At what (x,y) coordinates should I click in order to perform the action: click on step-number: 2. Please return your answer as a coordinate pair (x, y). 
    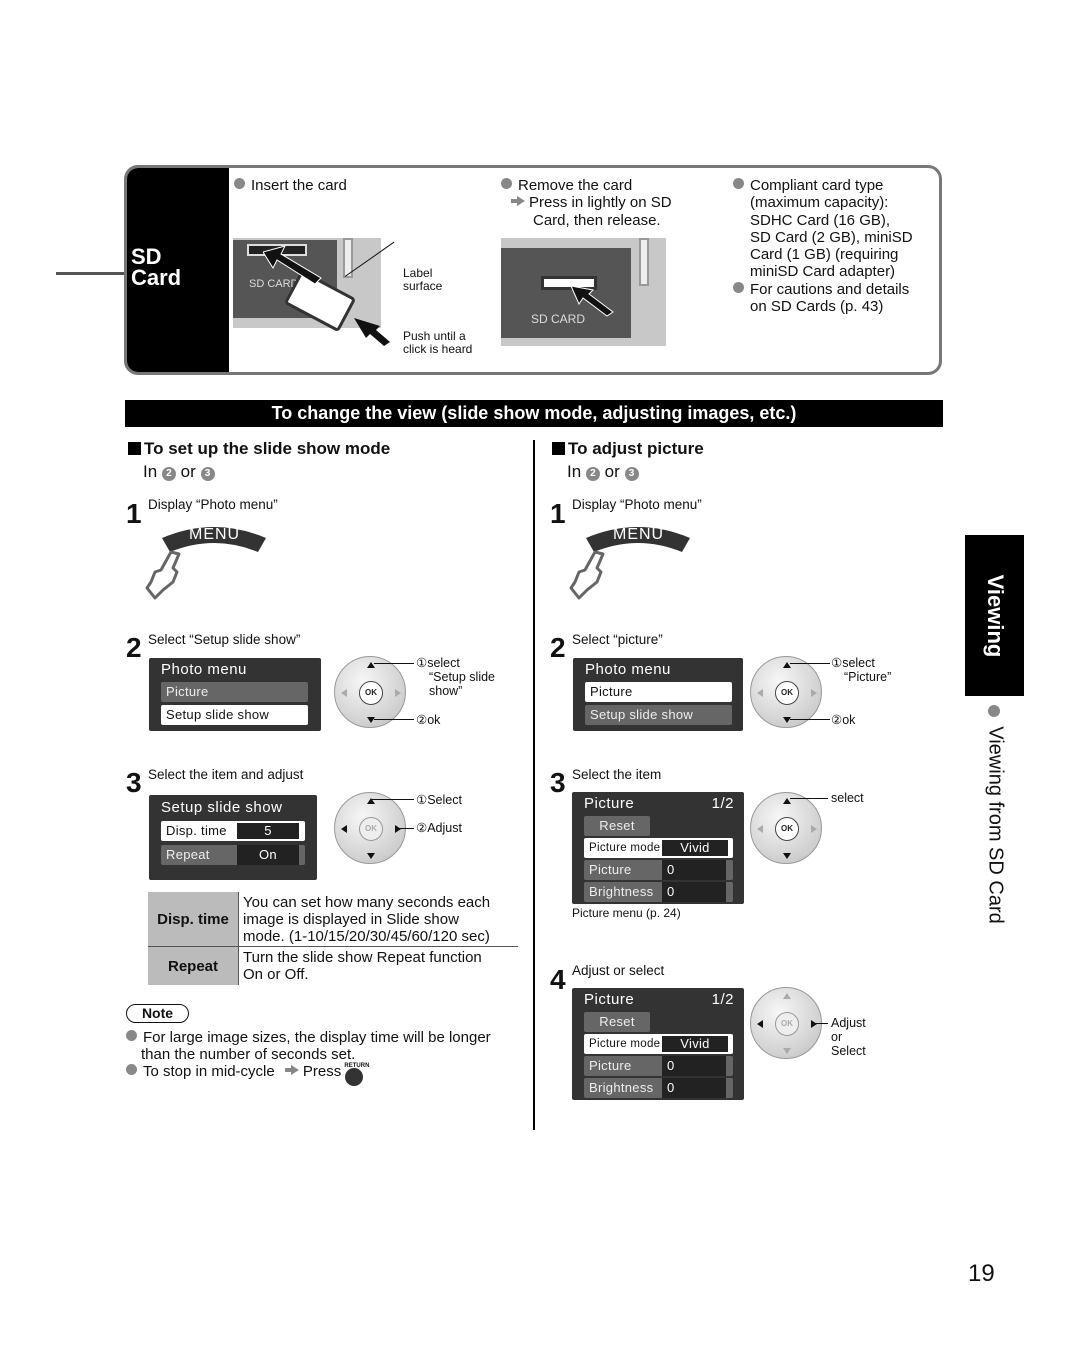
    Looking at the image, I should click on (134, 647).